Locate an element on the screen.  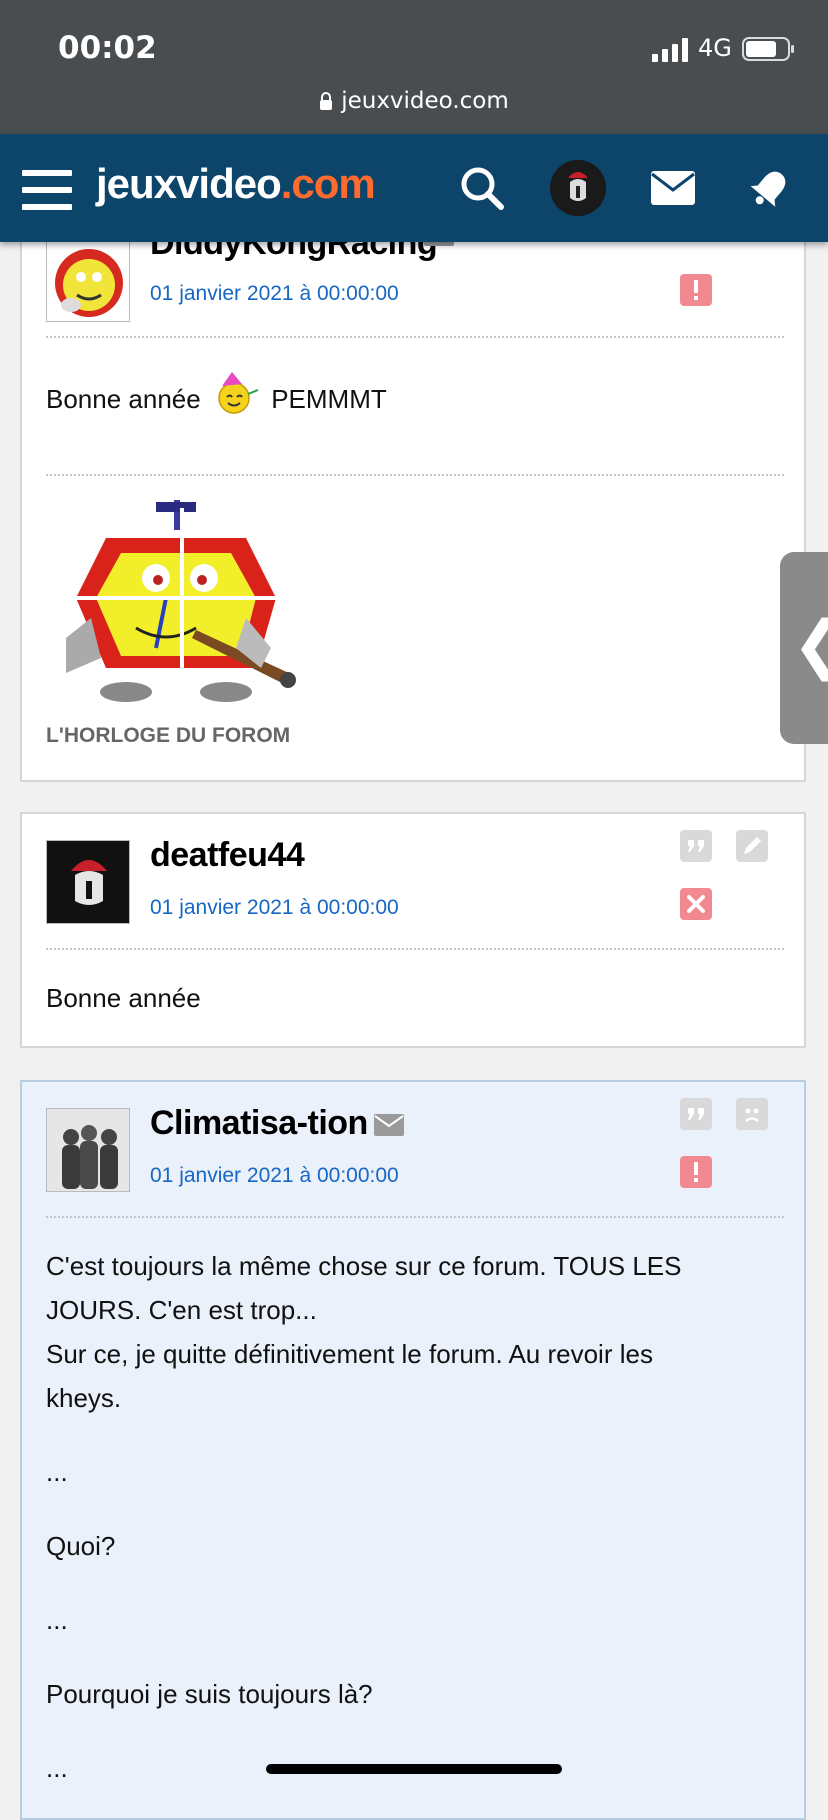
message-text: Bonne année is located at coordinates (123, 399).